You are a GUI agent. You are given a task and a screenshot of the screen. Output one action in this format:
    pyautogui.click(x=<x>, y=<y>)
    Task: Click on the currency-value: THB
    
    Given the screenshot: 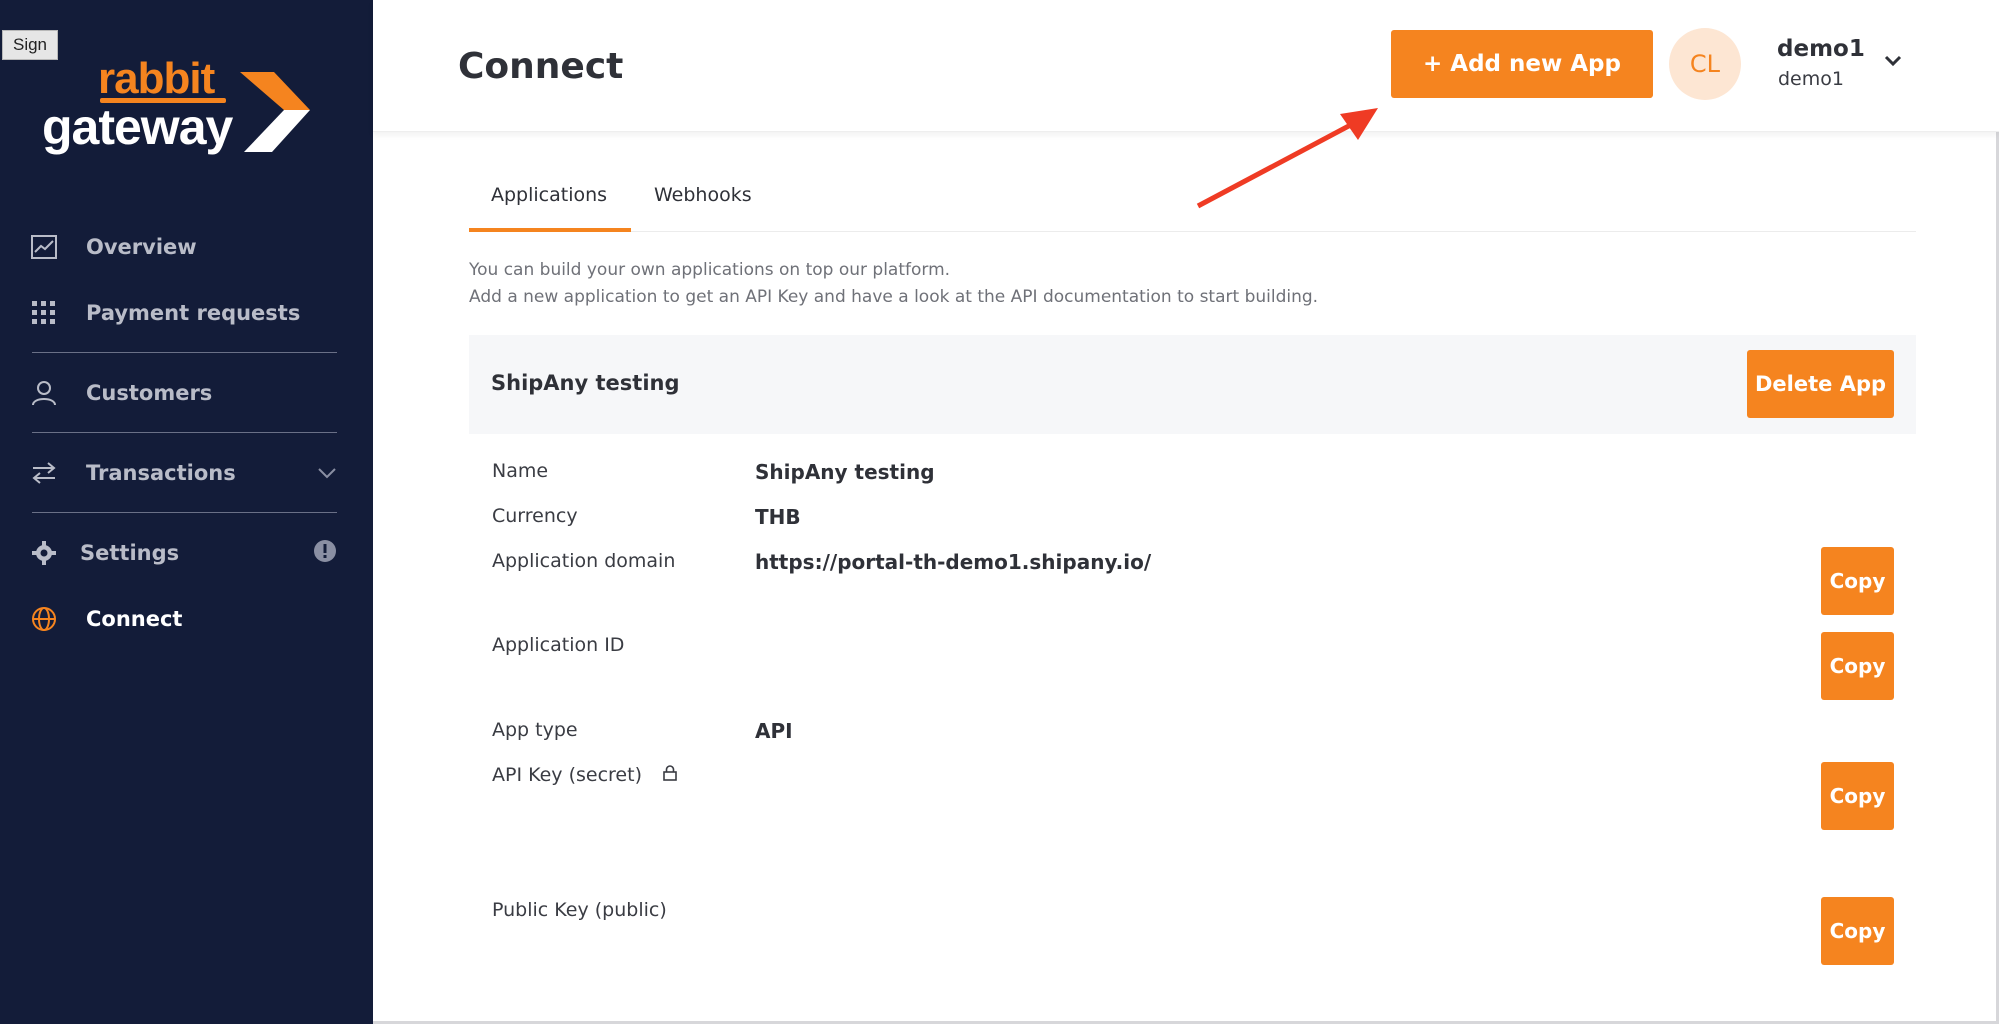 What is the action you would take?
    pyautogui.click(x=778, y=517)
    